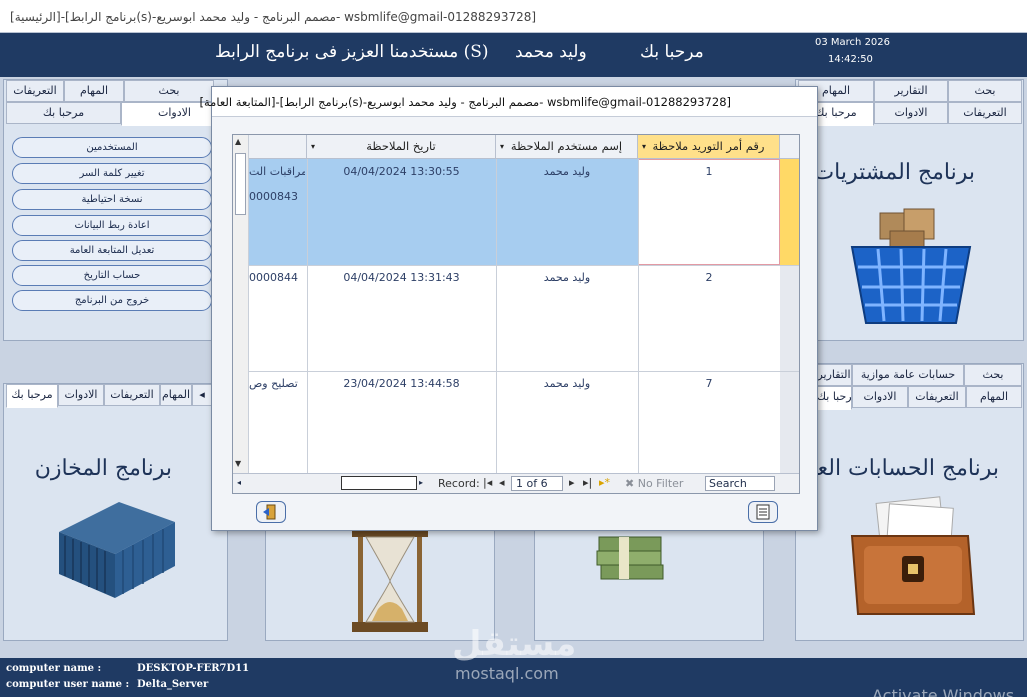 The width and height of the screenshot is (1027, 697). I want to click on watermark-latin: mostaql.com, so click(507, 673).